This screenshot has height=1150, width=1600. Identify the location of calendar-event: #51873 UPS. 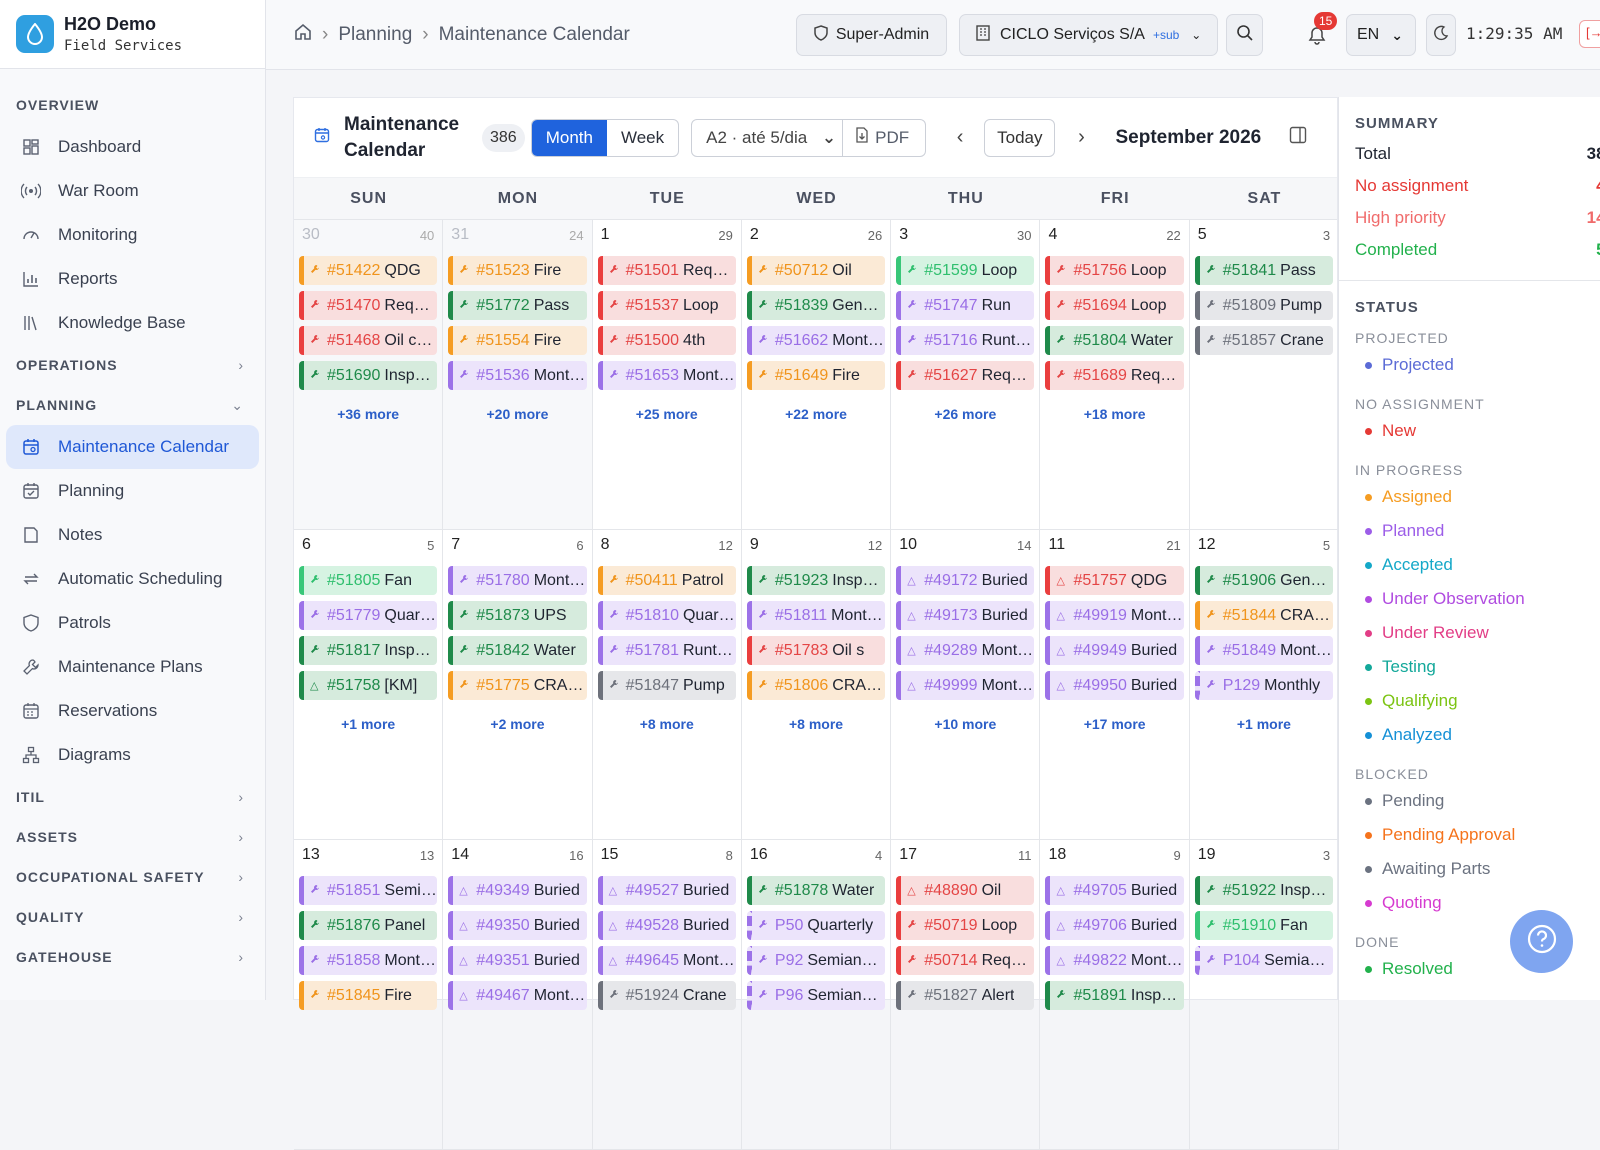
(517, 615).